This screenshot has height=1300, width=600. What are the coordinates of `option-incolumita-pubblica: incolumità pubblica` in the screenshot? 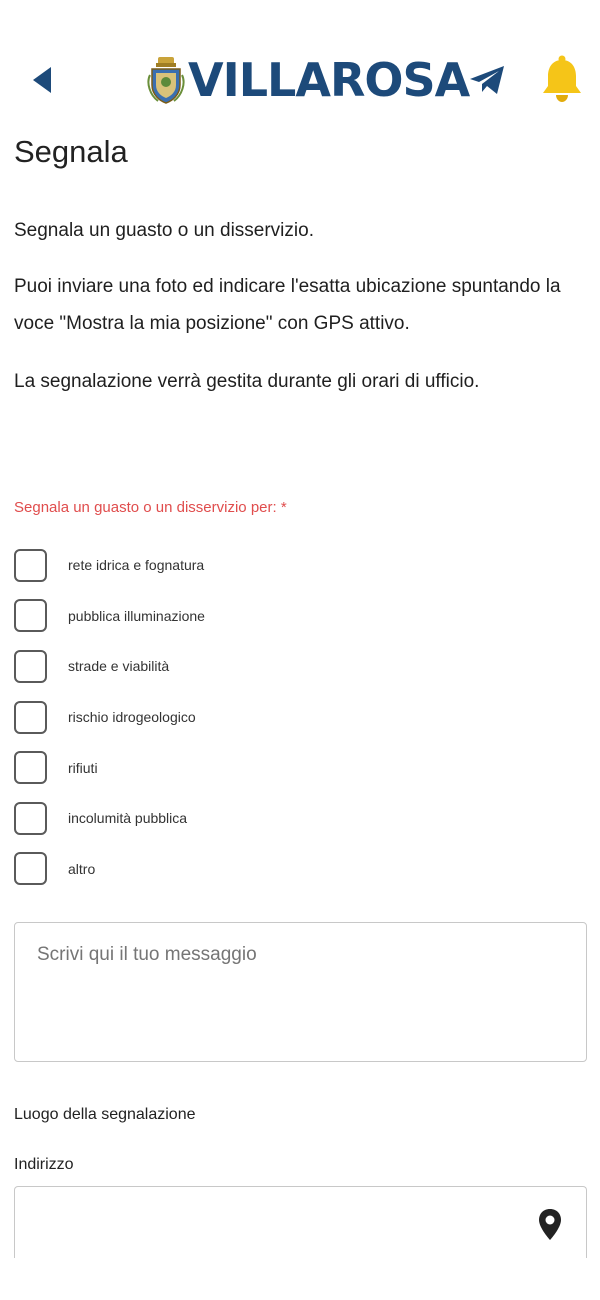 It's located at (294, 818).